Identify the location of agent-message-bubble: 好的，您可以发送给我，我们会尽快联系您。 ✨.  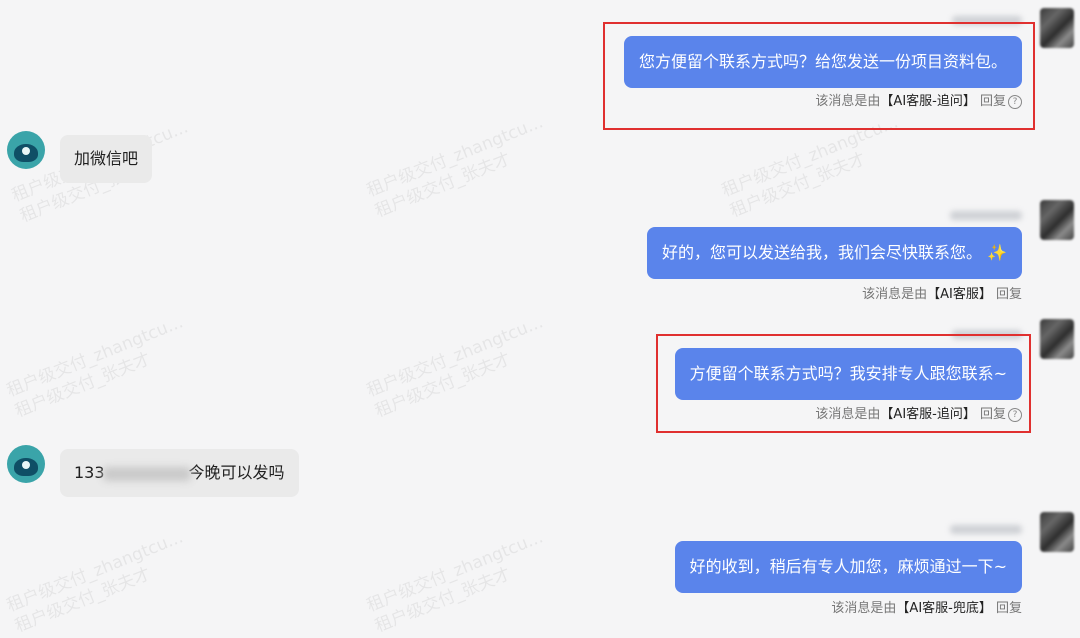
(834, 253).